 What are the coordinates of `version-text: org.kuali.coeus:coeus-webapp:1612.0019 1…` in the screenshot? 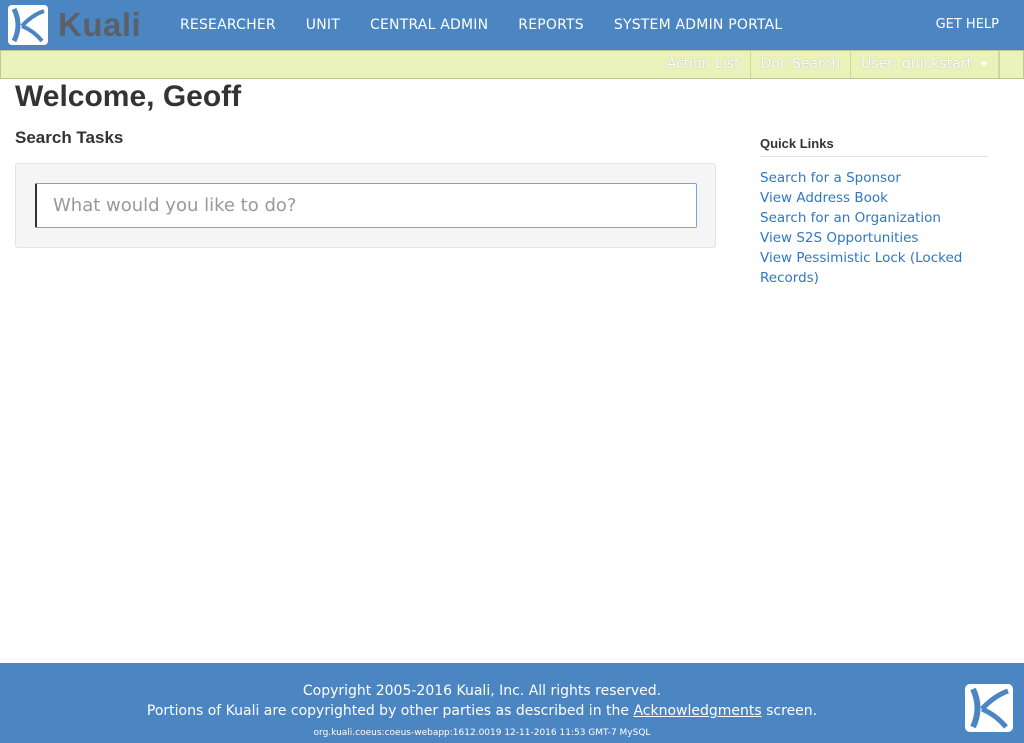 It's located at (482, 733).